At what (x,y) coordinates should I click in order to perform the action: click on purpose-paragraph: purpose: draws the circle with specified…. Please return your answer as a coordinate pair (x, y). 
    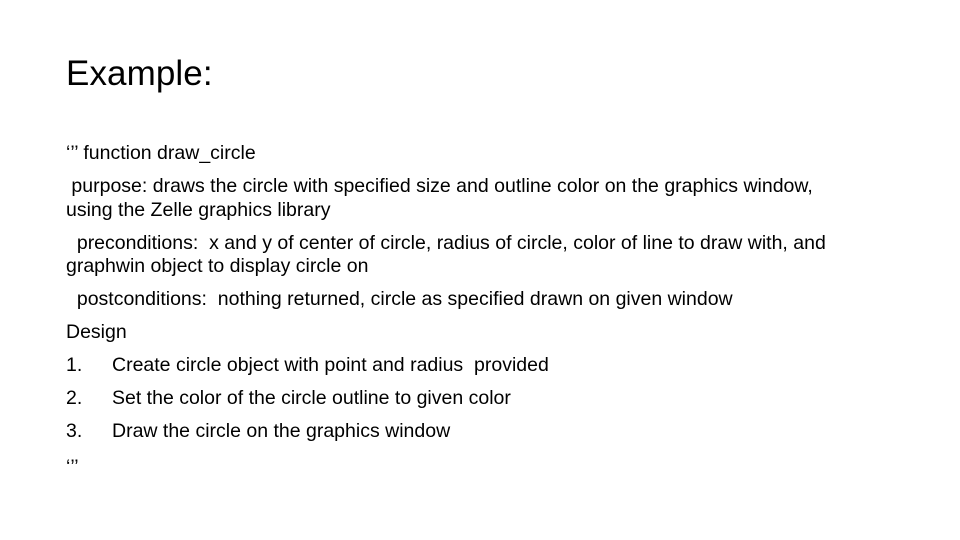
    Looking at the image, I should click on (442, 198).